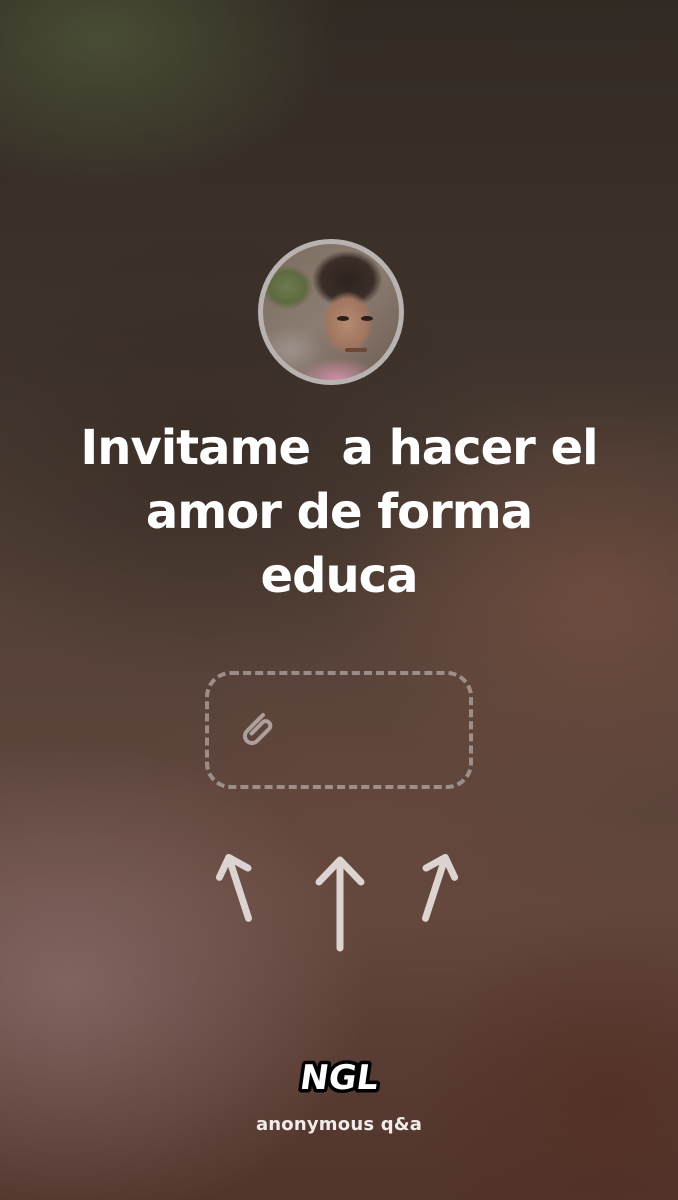 The image size is (678, 1200). What do you see at coordinates (257, 729) in the screenshot?
I see `paperclip-icon` at bounding box center [257, 729].